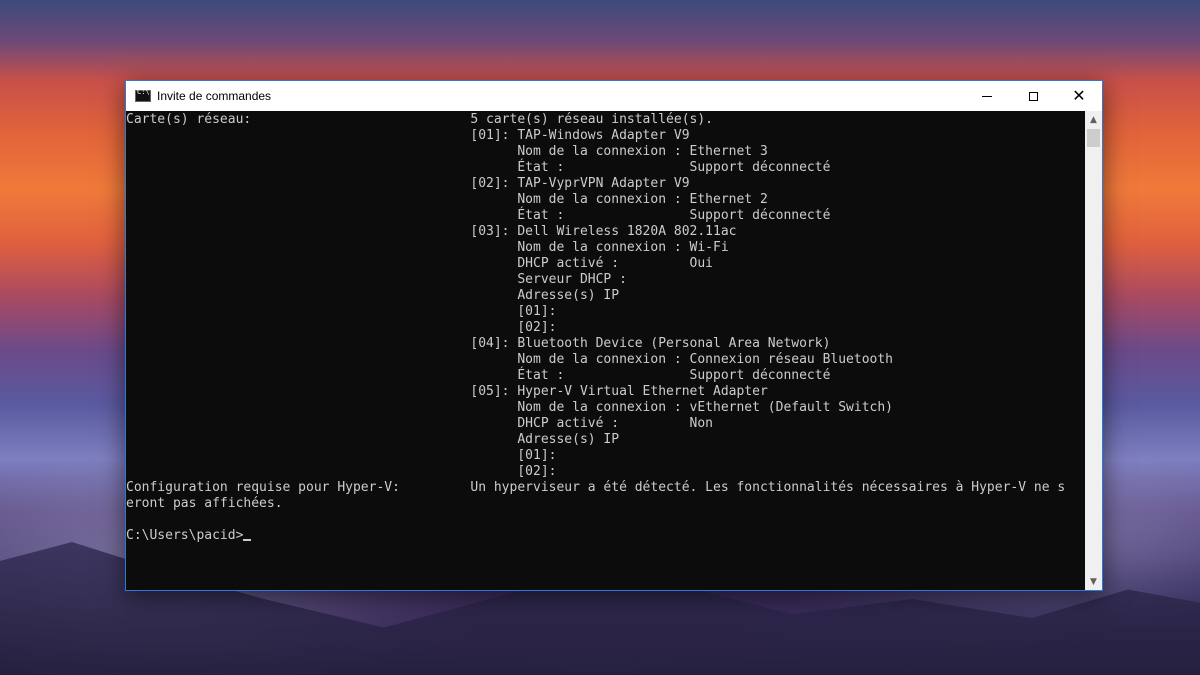  I want to click on console-line: DHCP activé : Oui, so click(419, 263).